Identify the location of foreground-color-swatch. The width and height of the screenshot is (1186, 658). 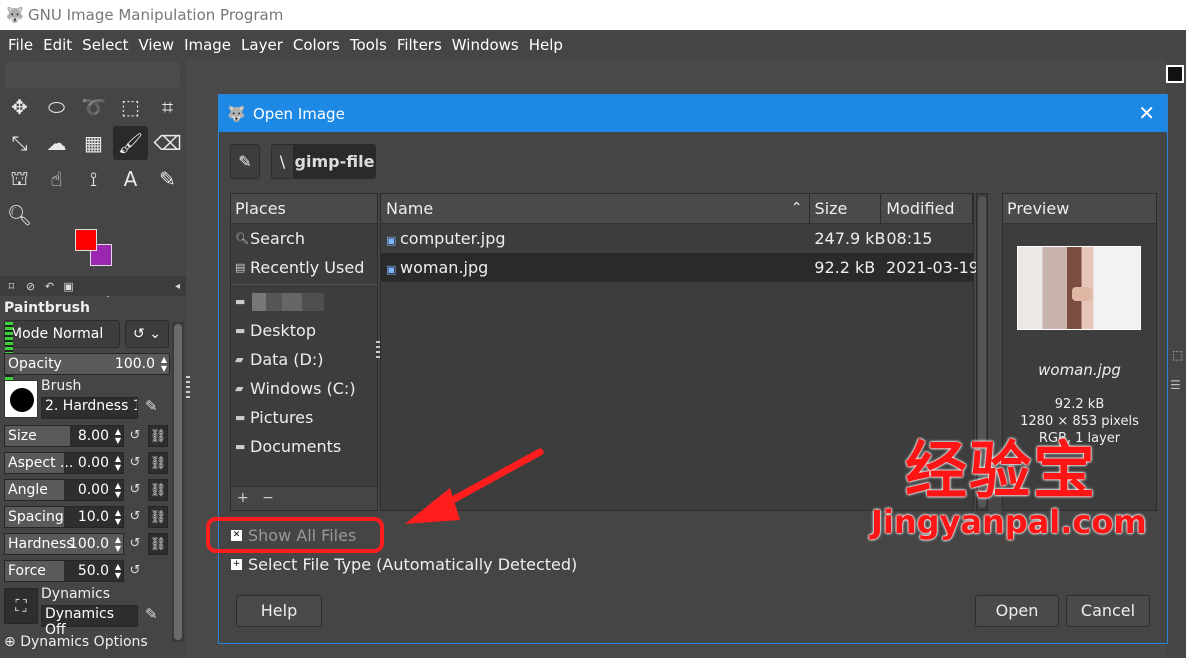
(86, 240).